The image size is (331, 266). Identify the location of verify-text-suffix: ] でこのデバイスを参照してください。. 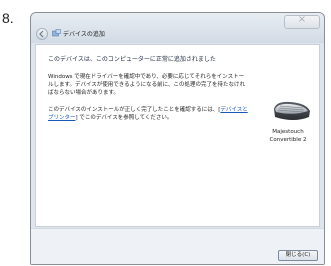
(124, 118).